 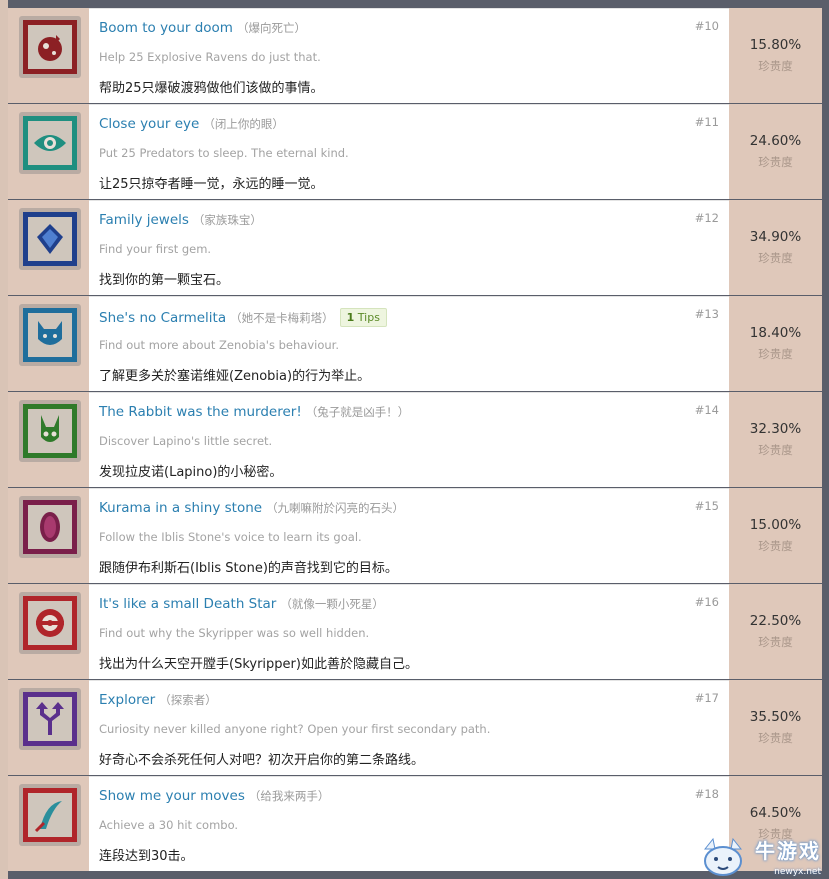 I want to click on achievement-description-cn: 帮助25只爆破渡鸦做他们该做的事情。, so click(x=211, y=88).